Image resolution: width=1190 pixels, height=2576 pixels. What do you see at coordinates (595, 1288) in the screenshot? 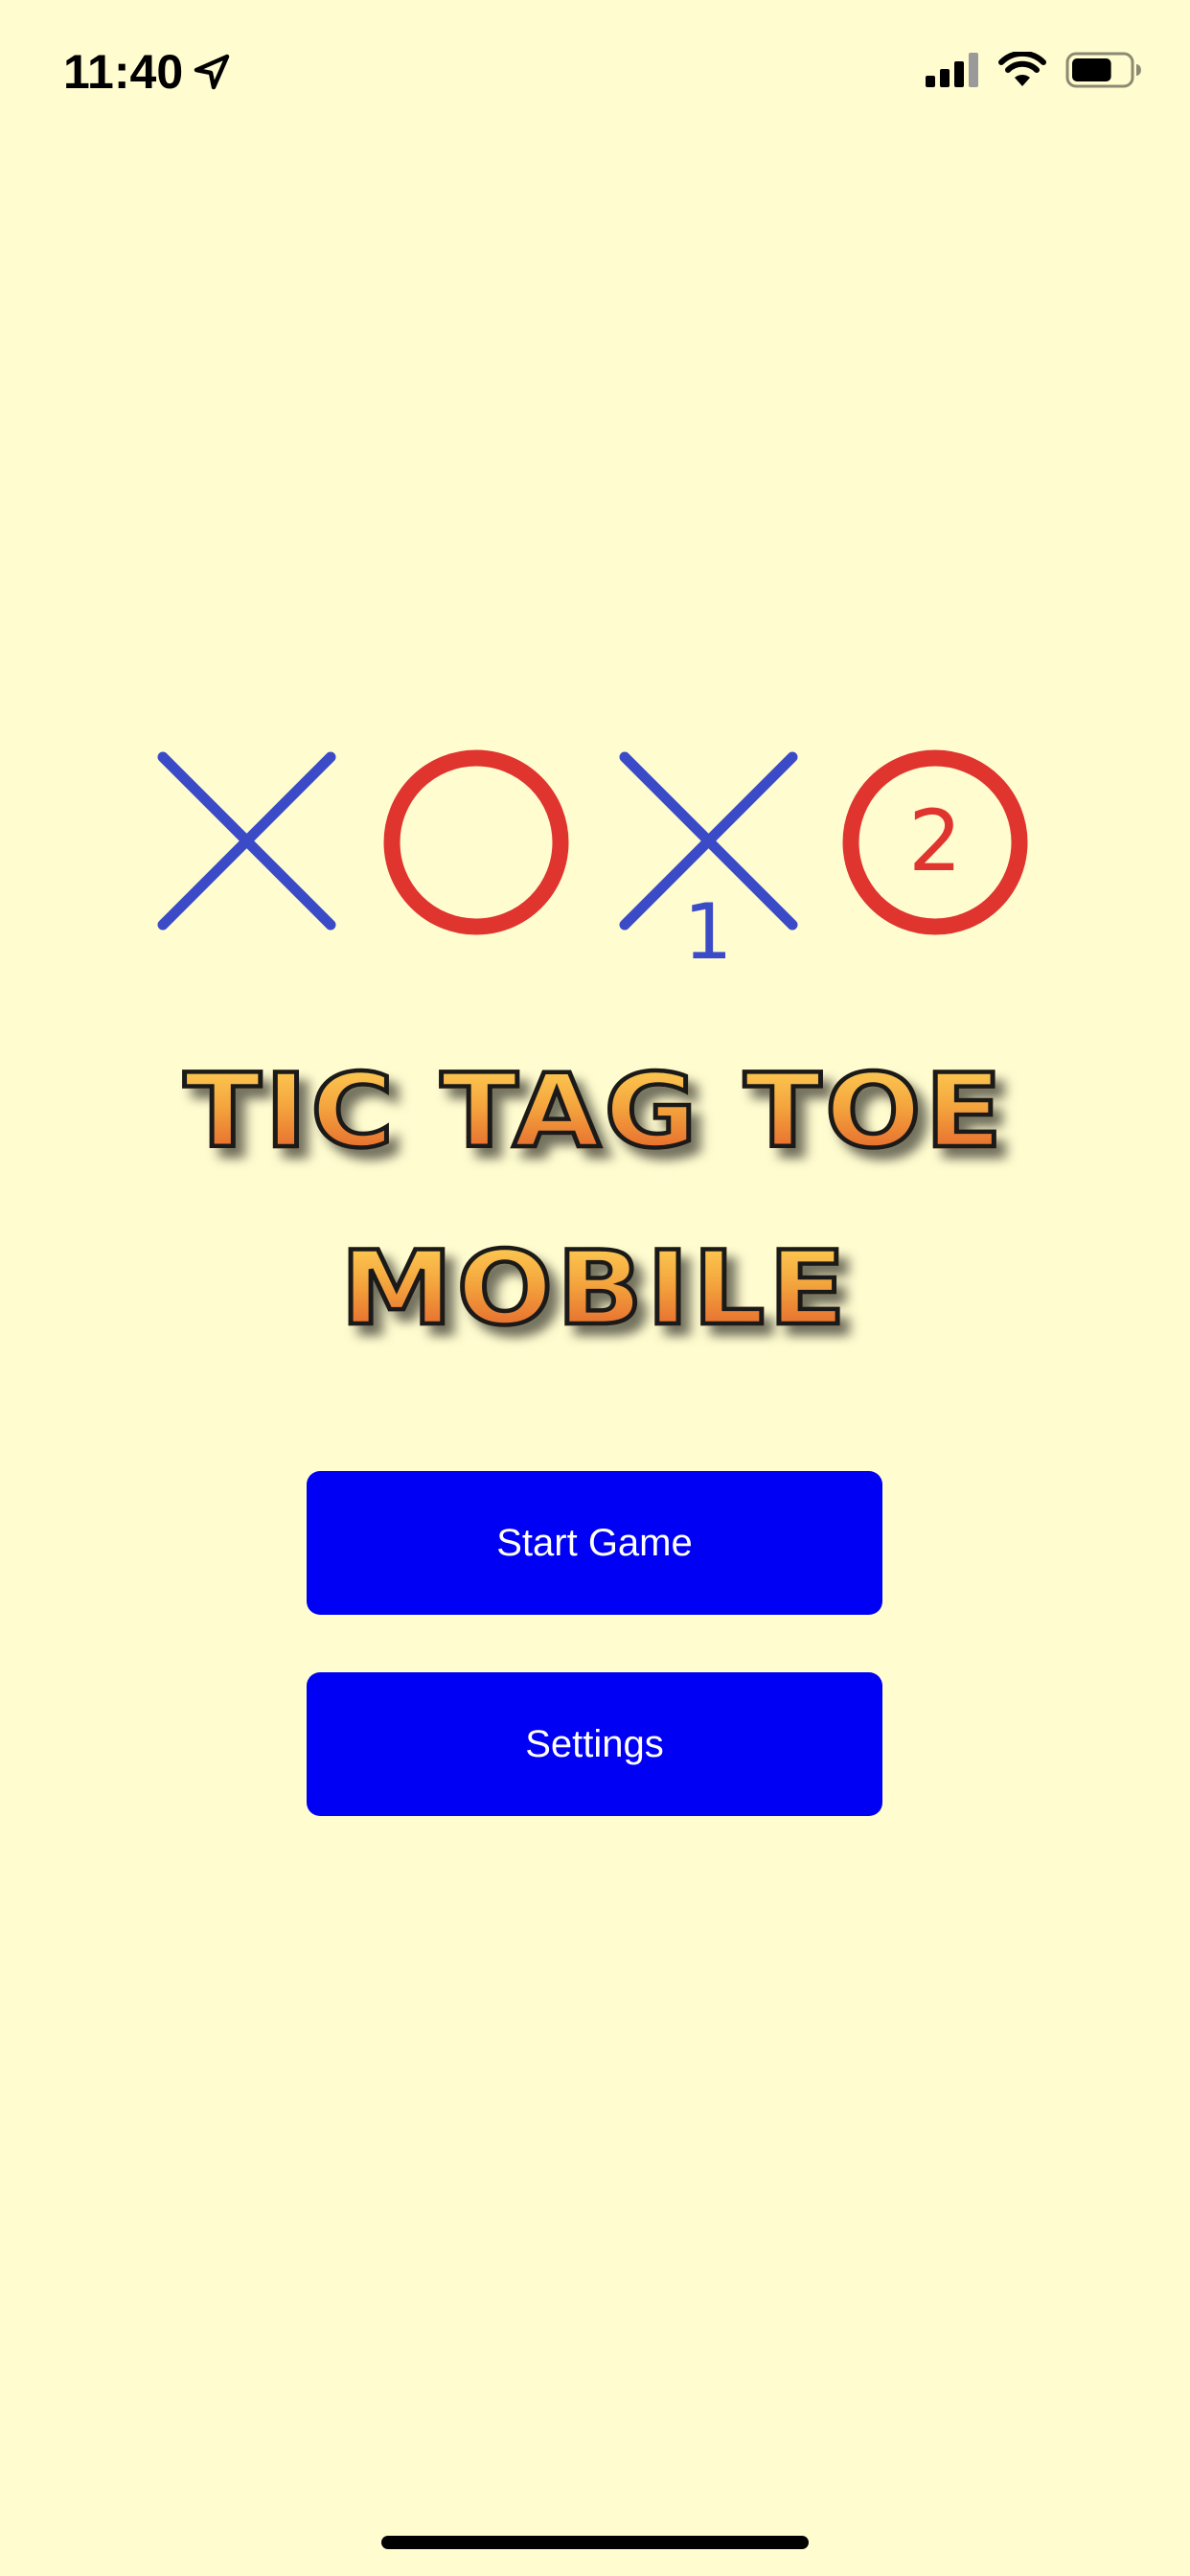
I see `title-line-2: MOBILE` at bounding box center [595, 1288].